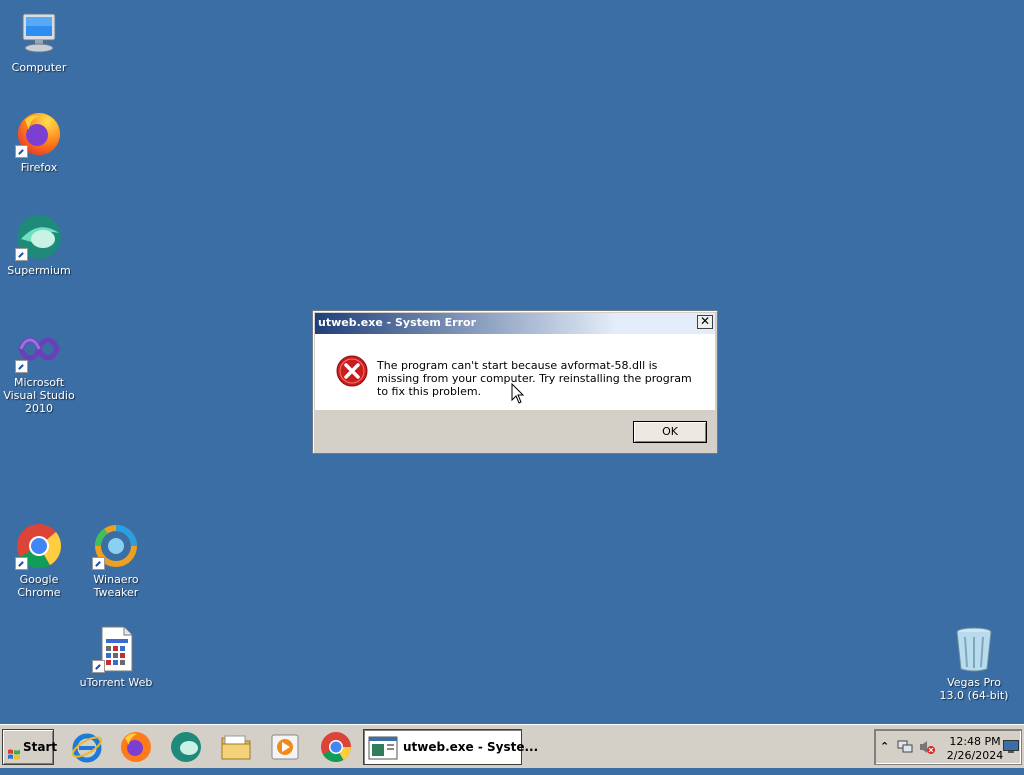  I want to click on show-desktop-icon, so click(1011, 748).